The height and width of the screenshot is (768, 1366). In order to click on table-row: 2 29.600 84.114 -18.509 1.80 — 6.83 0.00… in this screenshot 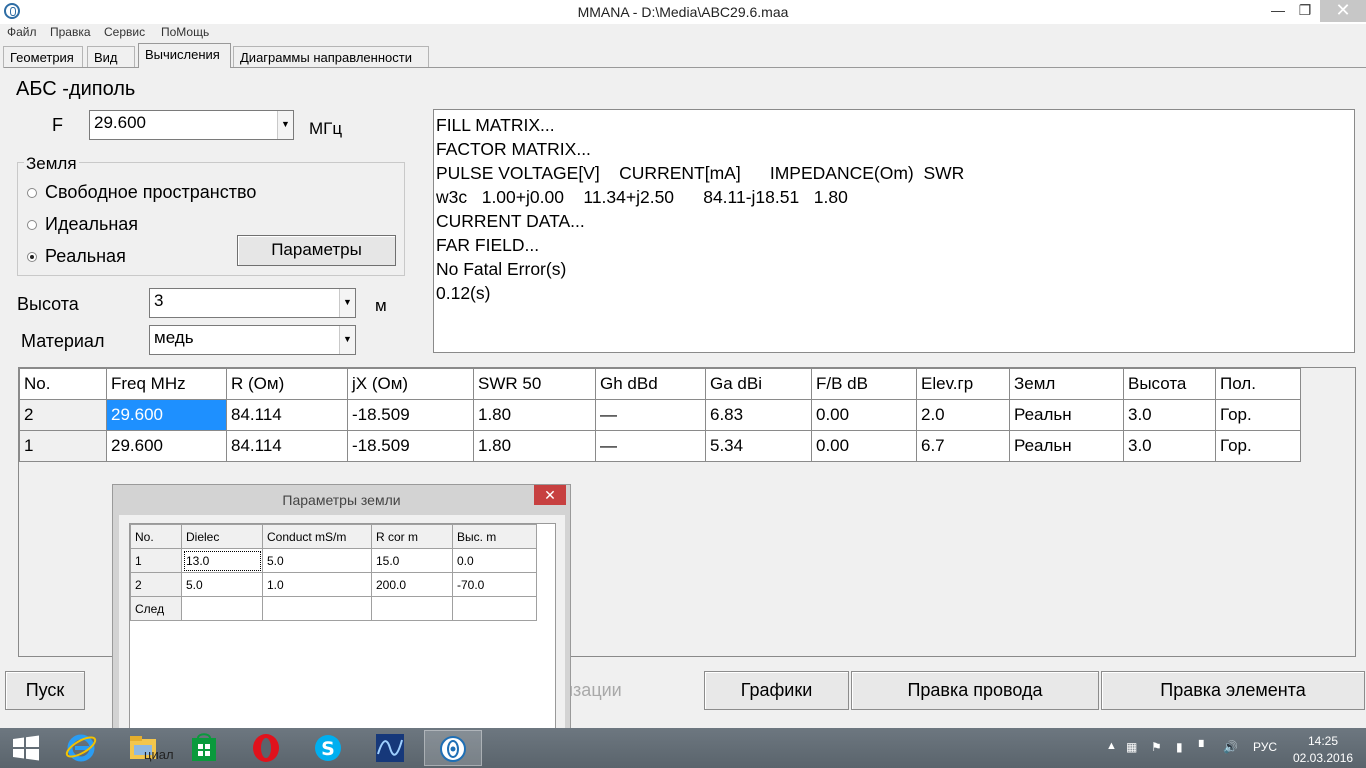, I will do `click(660, 415)`.